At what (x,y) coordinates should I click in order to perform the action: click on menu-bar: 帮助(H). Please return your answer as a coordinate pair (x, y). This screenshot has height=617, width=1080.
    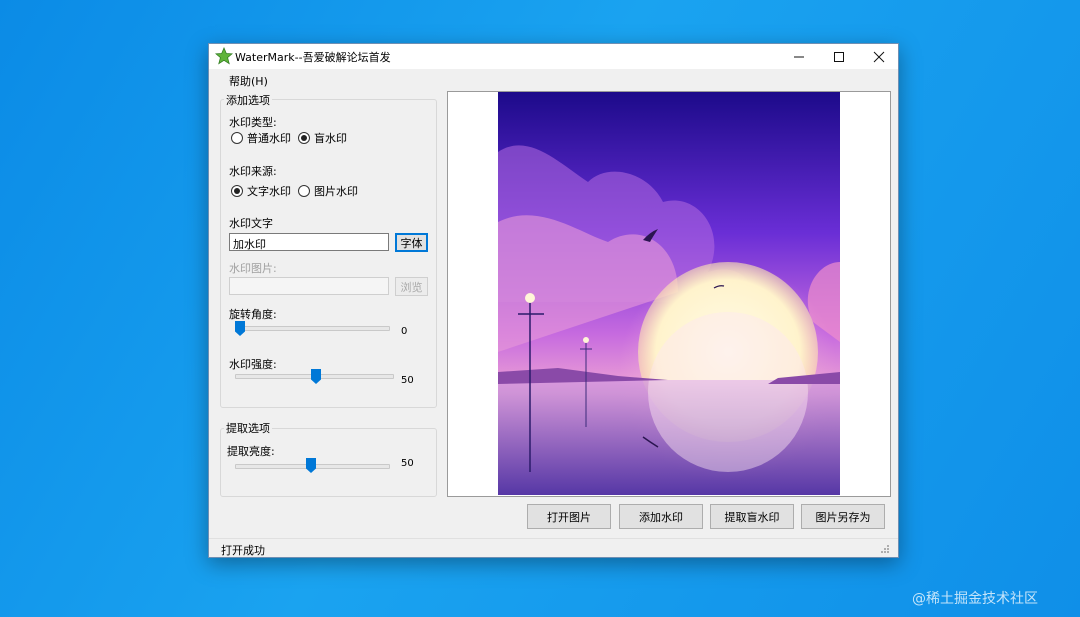
    Looking at the image, I should click on (553, 80).